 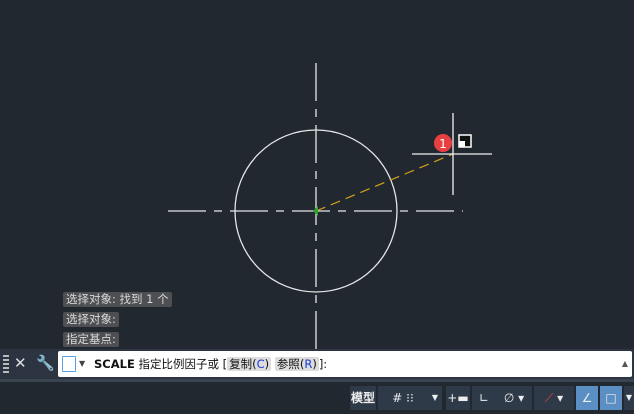 What do you see at coordinates (117, 299) in the screenshot?
I see `history-line: 选择对象: 找到 1 个` at bounding box center [117, 299].